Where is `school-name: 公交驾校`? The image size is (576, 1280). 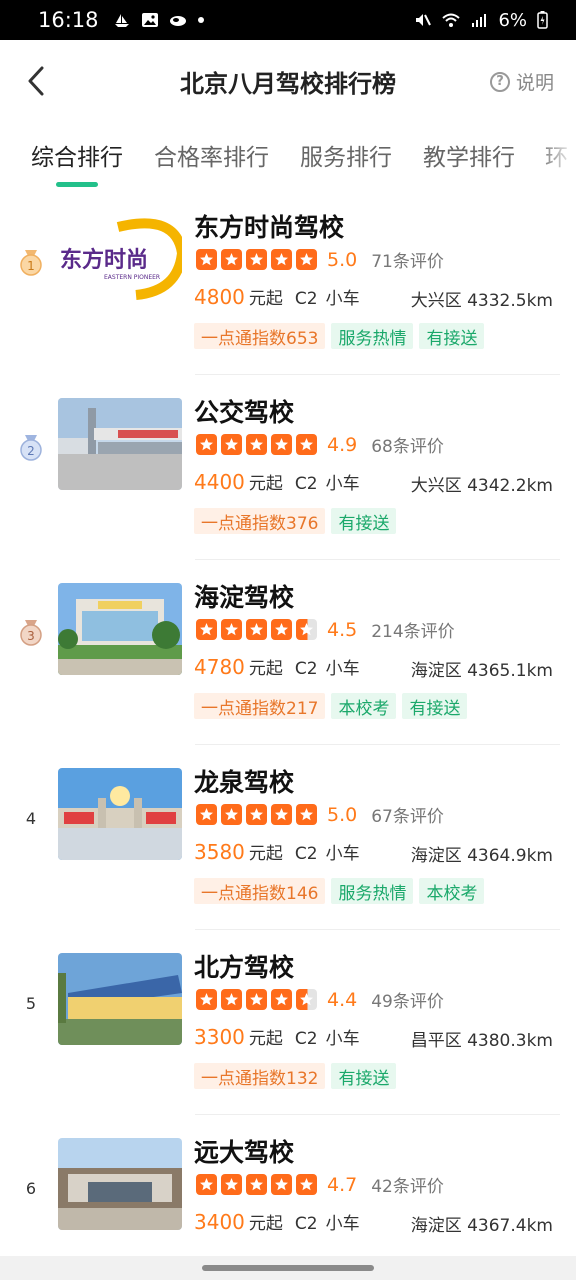 school-name: 公交驾校 is located at coordinates (244, 412).